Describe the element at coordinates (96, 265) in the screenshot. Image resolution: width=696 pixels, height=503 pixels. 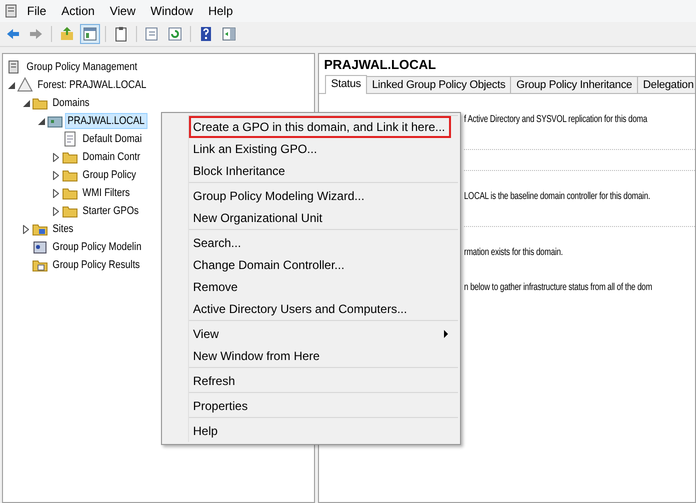
I see `tree-item: Group Policy Results` at that location.